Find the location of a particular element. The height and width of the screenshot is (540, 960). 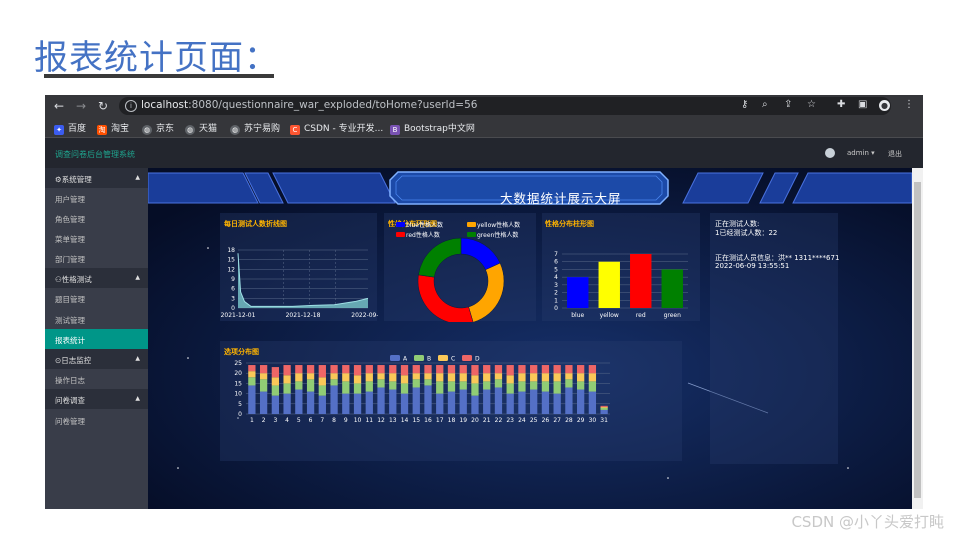

bookmark-bootstrap: B Bootstrap中文网 is located at coordinates (432, 128).